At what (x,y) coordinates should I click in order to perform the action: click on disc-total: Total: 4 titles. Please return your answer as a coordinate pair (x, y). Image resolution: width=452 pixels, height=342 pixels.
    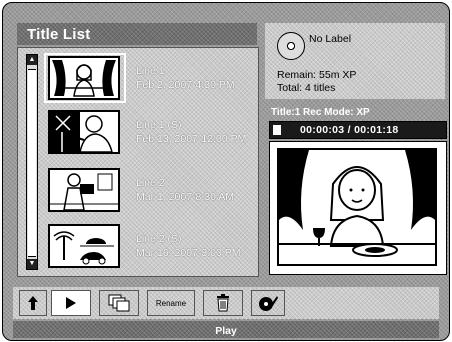
    Looking at the image, I should click on (306, 88).